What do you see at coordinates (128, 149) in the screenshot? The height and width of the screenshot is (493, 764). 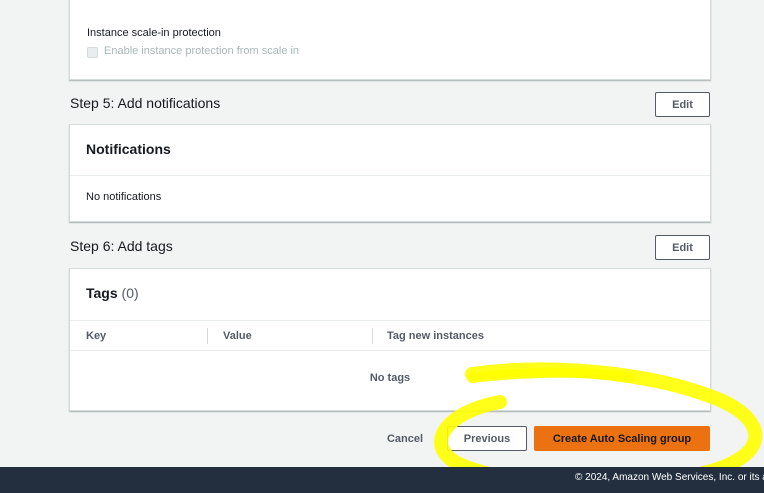 I see `notifications-card-title: Notifications` at bounding box center [128, 149].